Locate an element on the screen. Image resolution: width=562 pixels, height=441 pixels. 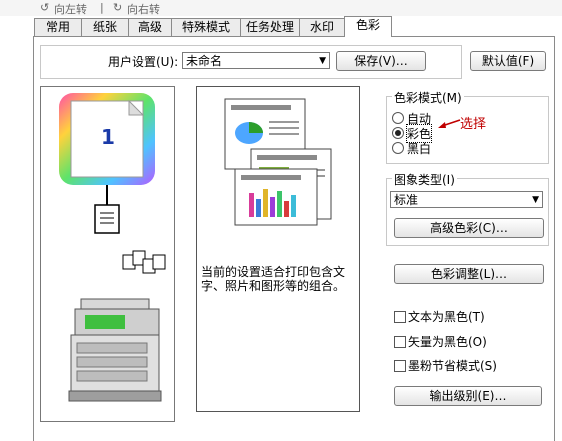
tab-special-modes: 特殊模式 is located at coordinates (206, 27).